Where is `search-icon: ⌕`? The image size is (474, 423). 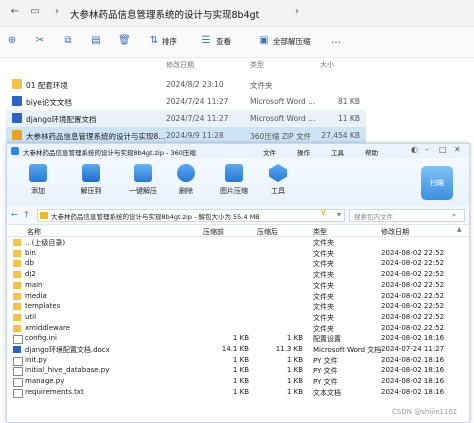 search-icon: ⌕ is located at coordinates (454, 215).